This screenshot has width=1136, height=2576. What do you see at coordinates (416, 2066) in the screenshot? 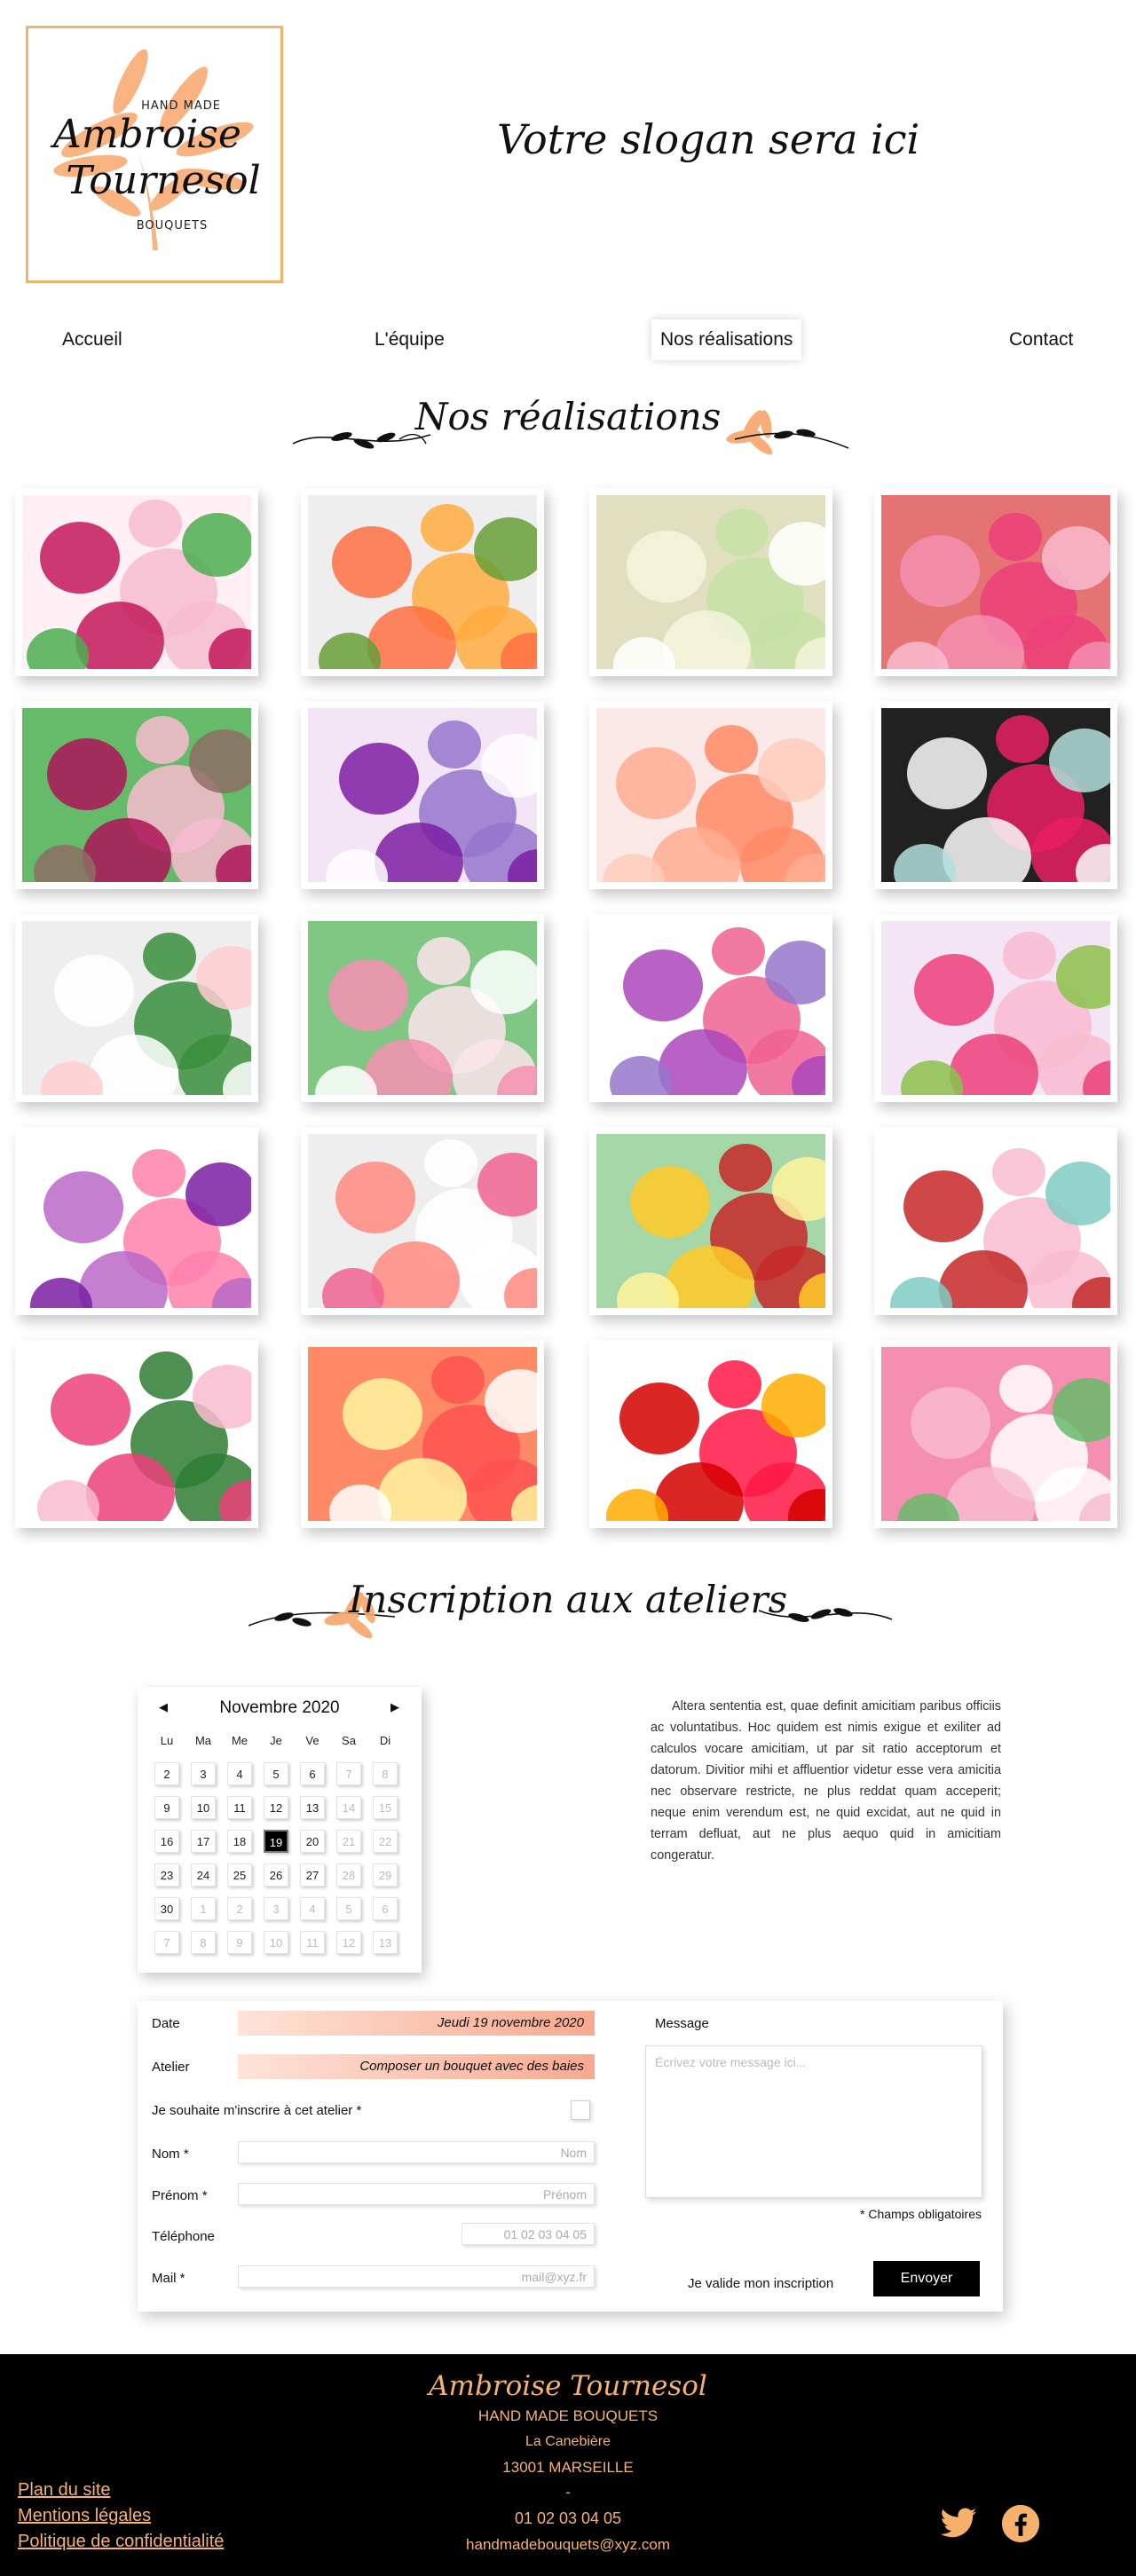
I see `workshop-field: Composer un bouquet avec des baies` at bounding box center [416, 2066].